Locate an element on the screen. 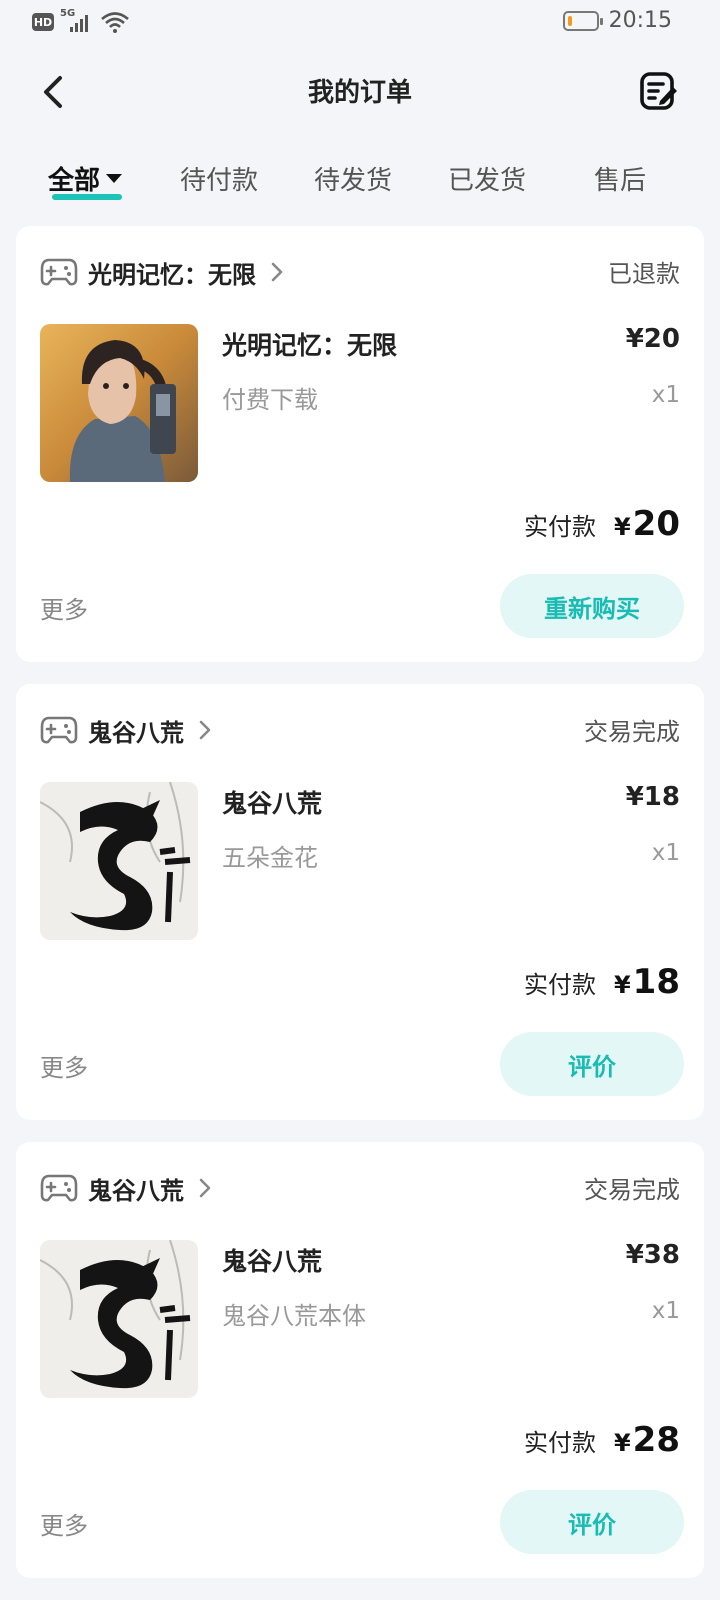 Image resolution: width=720 pixels, height=1600 pixels. edit-note-icon is located at coordinates (658, 91).